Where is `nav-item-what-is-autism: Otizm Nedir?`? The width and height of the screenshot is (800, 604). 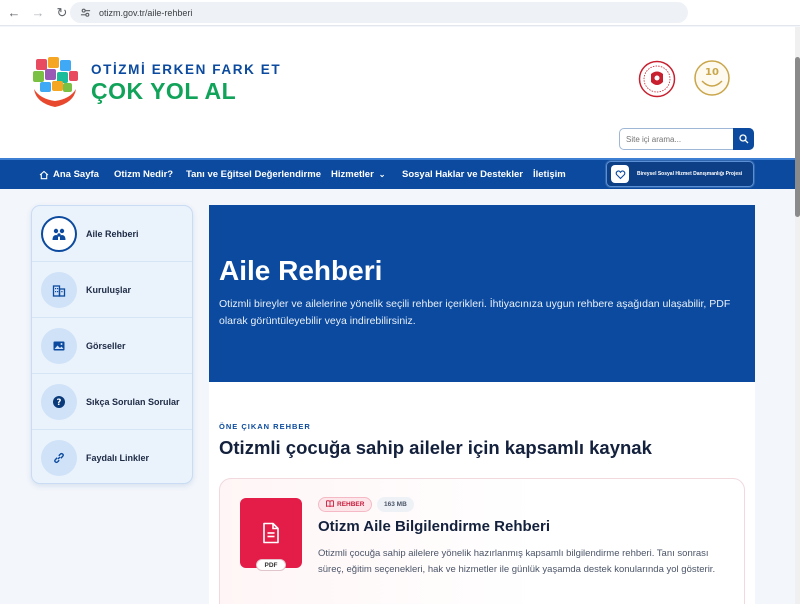
nav-item-what-is-autism: Otizm Nedir? is located at coordinates (143, 174).